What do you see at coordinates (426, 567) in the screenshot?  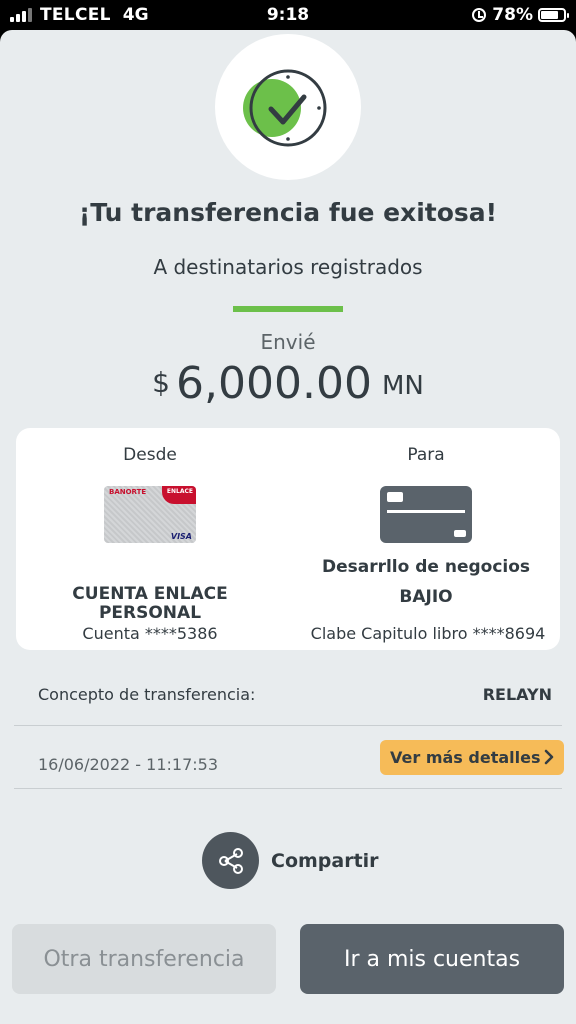 I see `destination-name-line1: Desarrllo de negocios` at bounding box center [426, 567].